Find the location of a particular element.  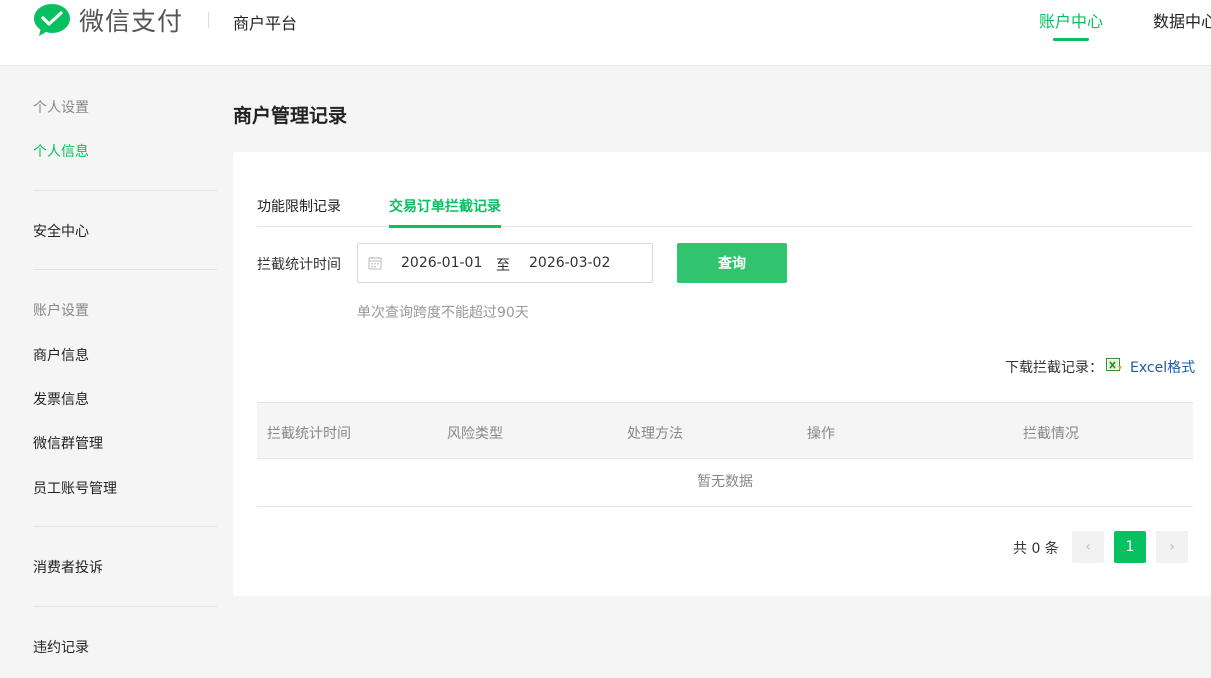

sidebar-item-security-center: 安全中心 is located at coordinates (61, 231).